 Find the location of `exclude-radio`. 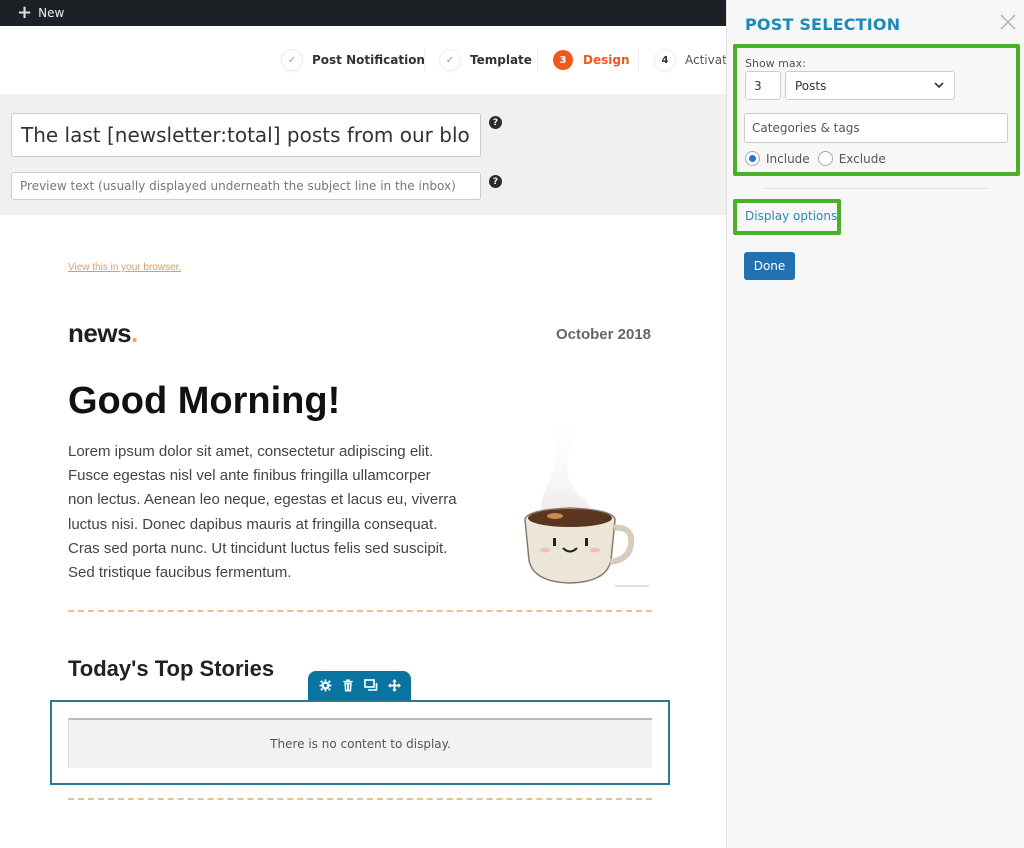

exclude-radio is located at coordinates (825, 158).